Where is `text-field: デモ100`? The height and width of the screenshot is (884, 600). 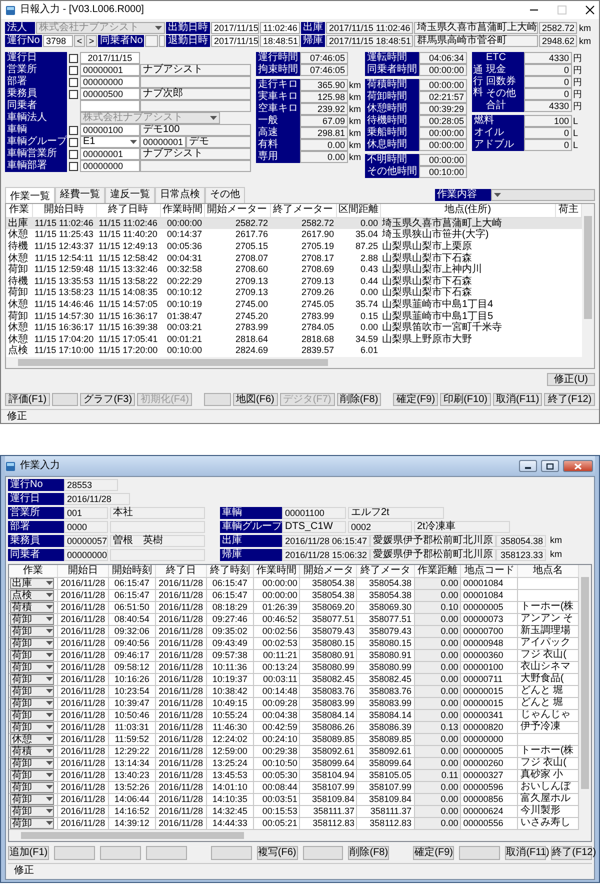
text-field: デモ100 is located at coordinates (195, 130).